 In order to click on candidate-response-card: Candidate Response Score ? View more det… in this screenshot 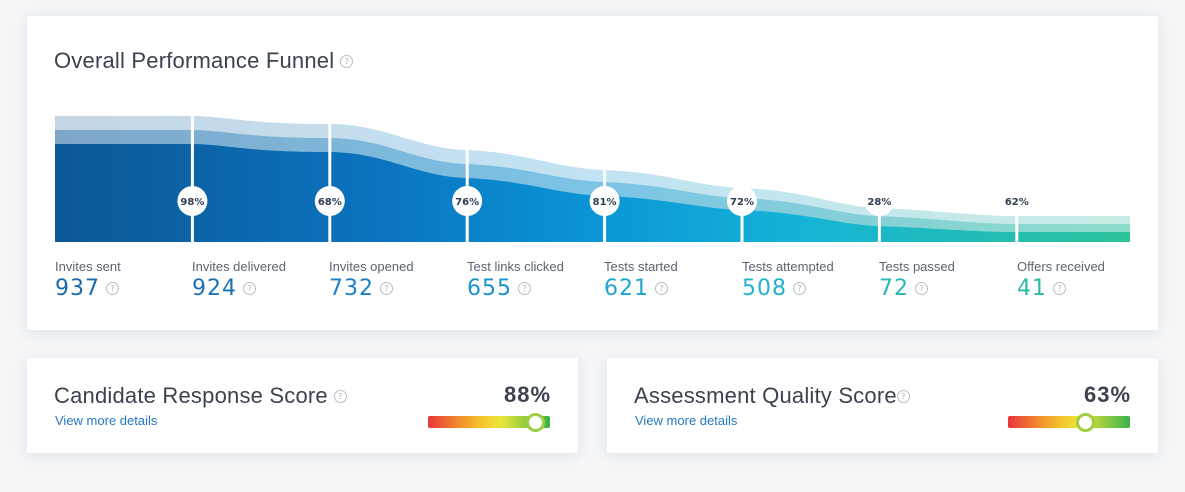, I will do `click(302, 405)`.